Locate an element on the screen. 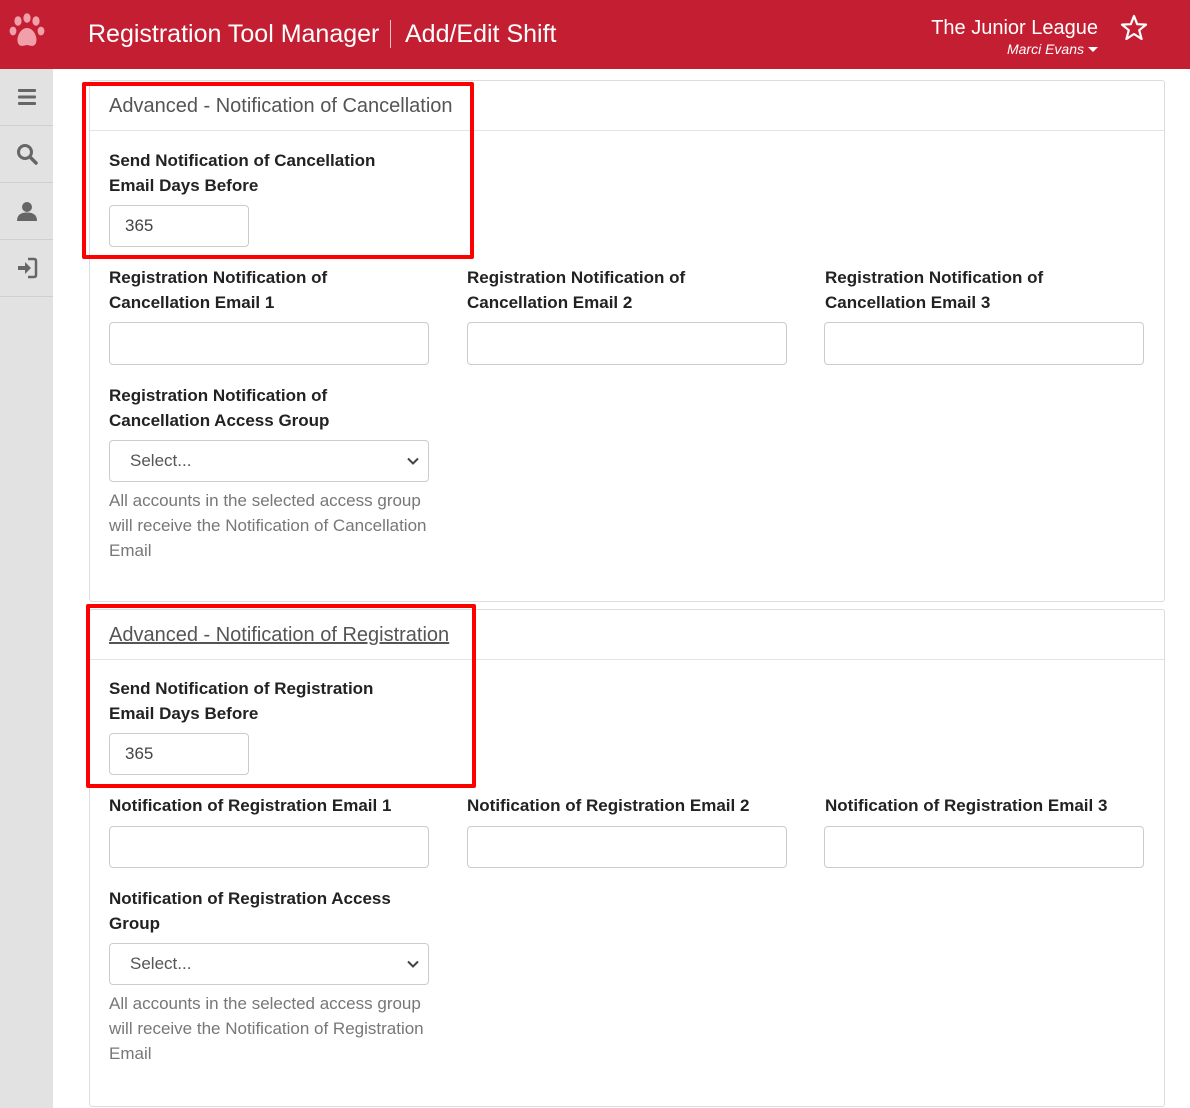 The image size is (1190, 1108). registration-email-3-label: Notification of Registration Email 3 is located at coordinates (966, 805).